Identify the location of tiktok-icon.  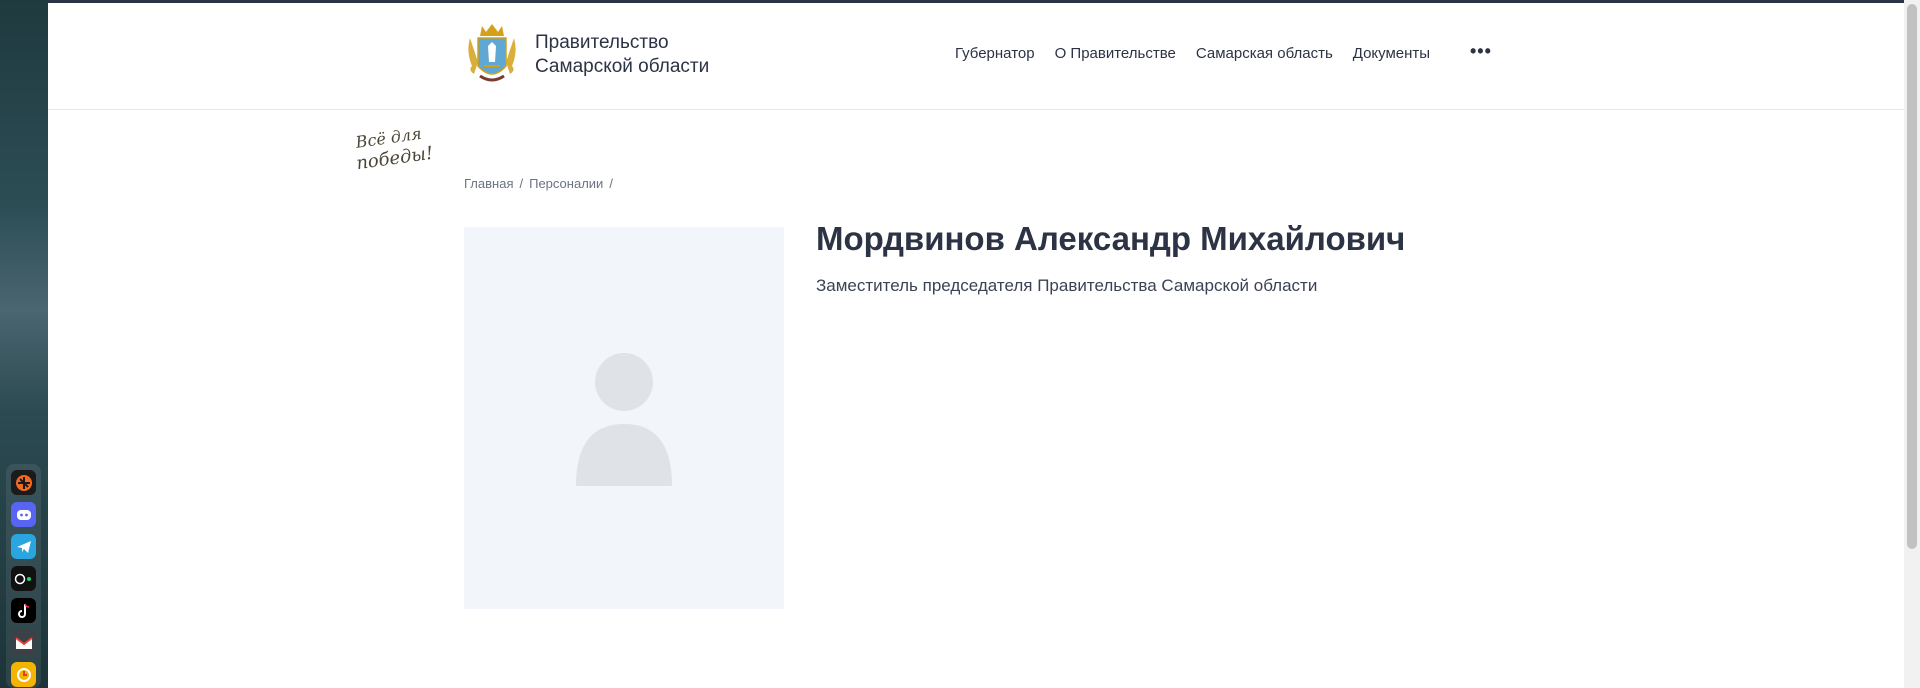
(23, 610).